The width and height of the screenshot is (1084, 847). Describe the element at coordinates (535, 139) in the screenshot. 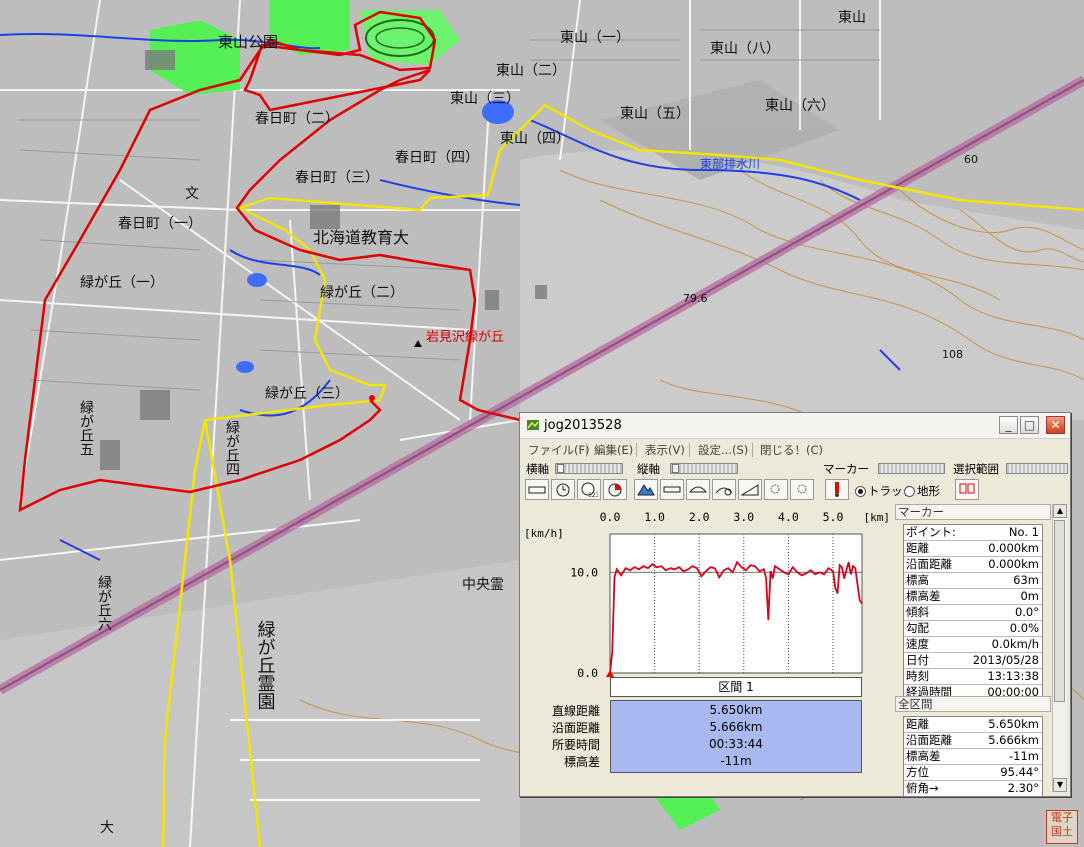

I see `map-label: 東山（四）` at that location.